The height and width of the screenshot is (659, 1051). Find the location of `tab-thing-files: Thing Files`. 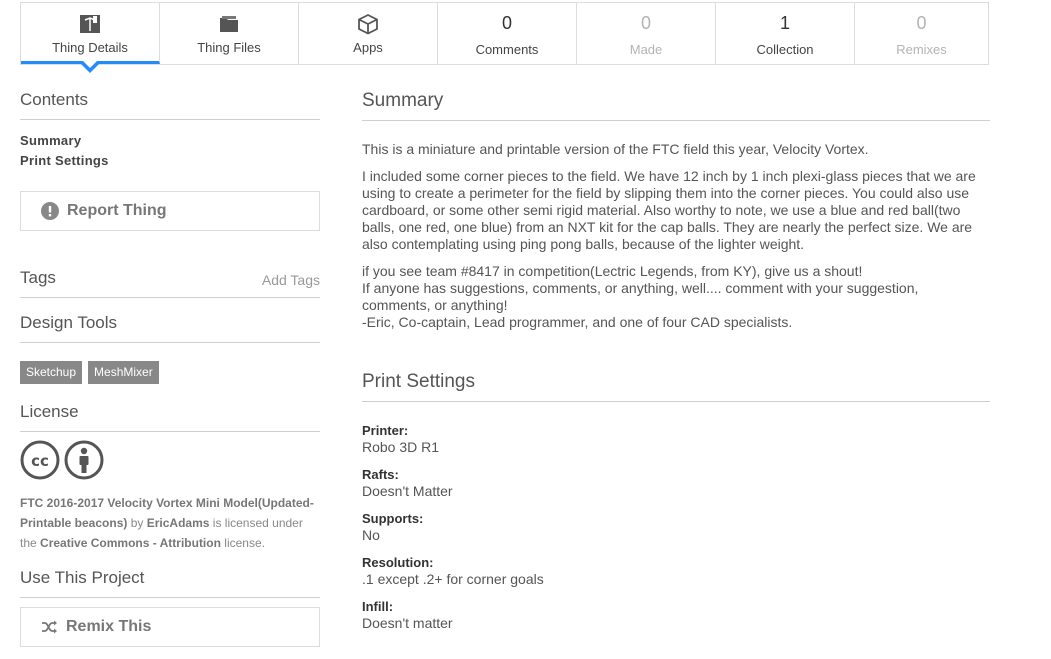

tab-thing-files: Thing Files is located at coordinates (229, 33).